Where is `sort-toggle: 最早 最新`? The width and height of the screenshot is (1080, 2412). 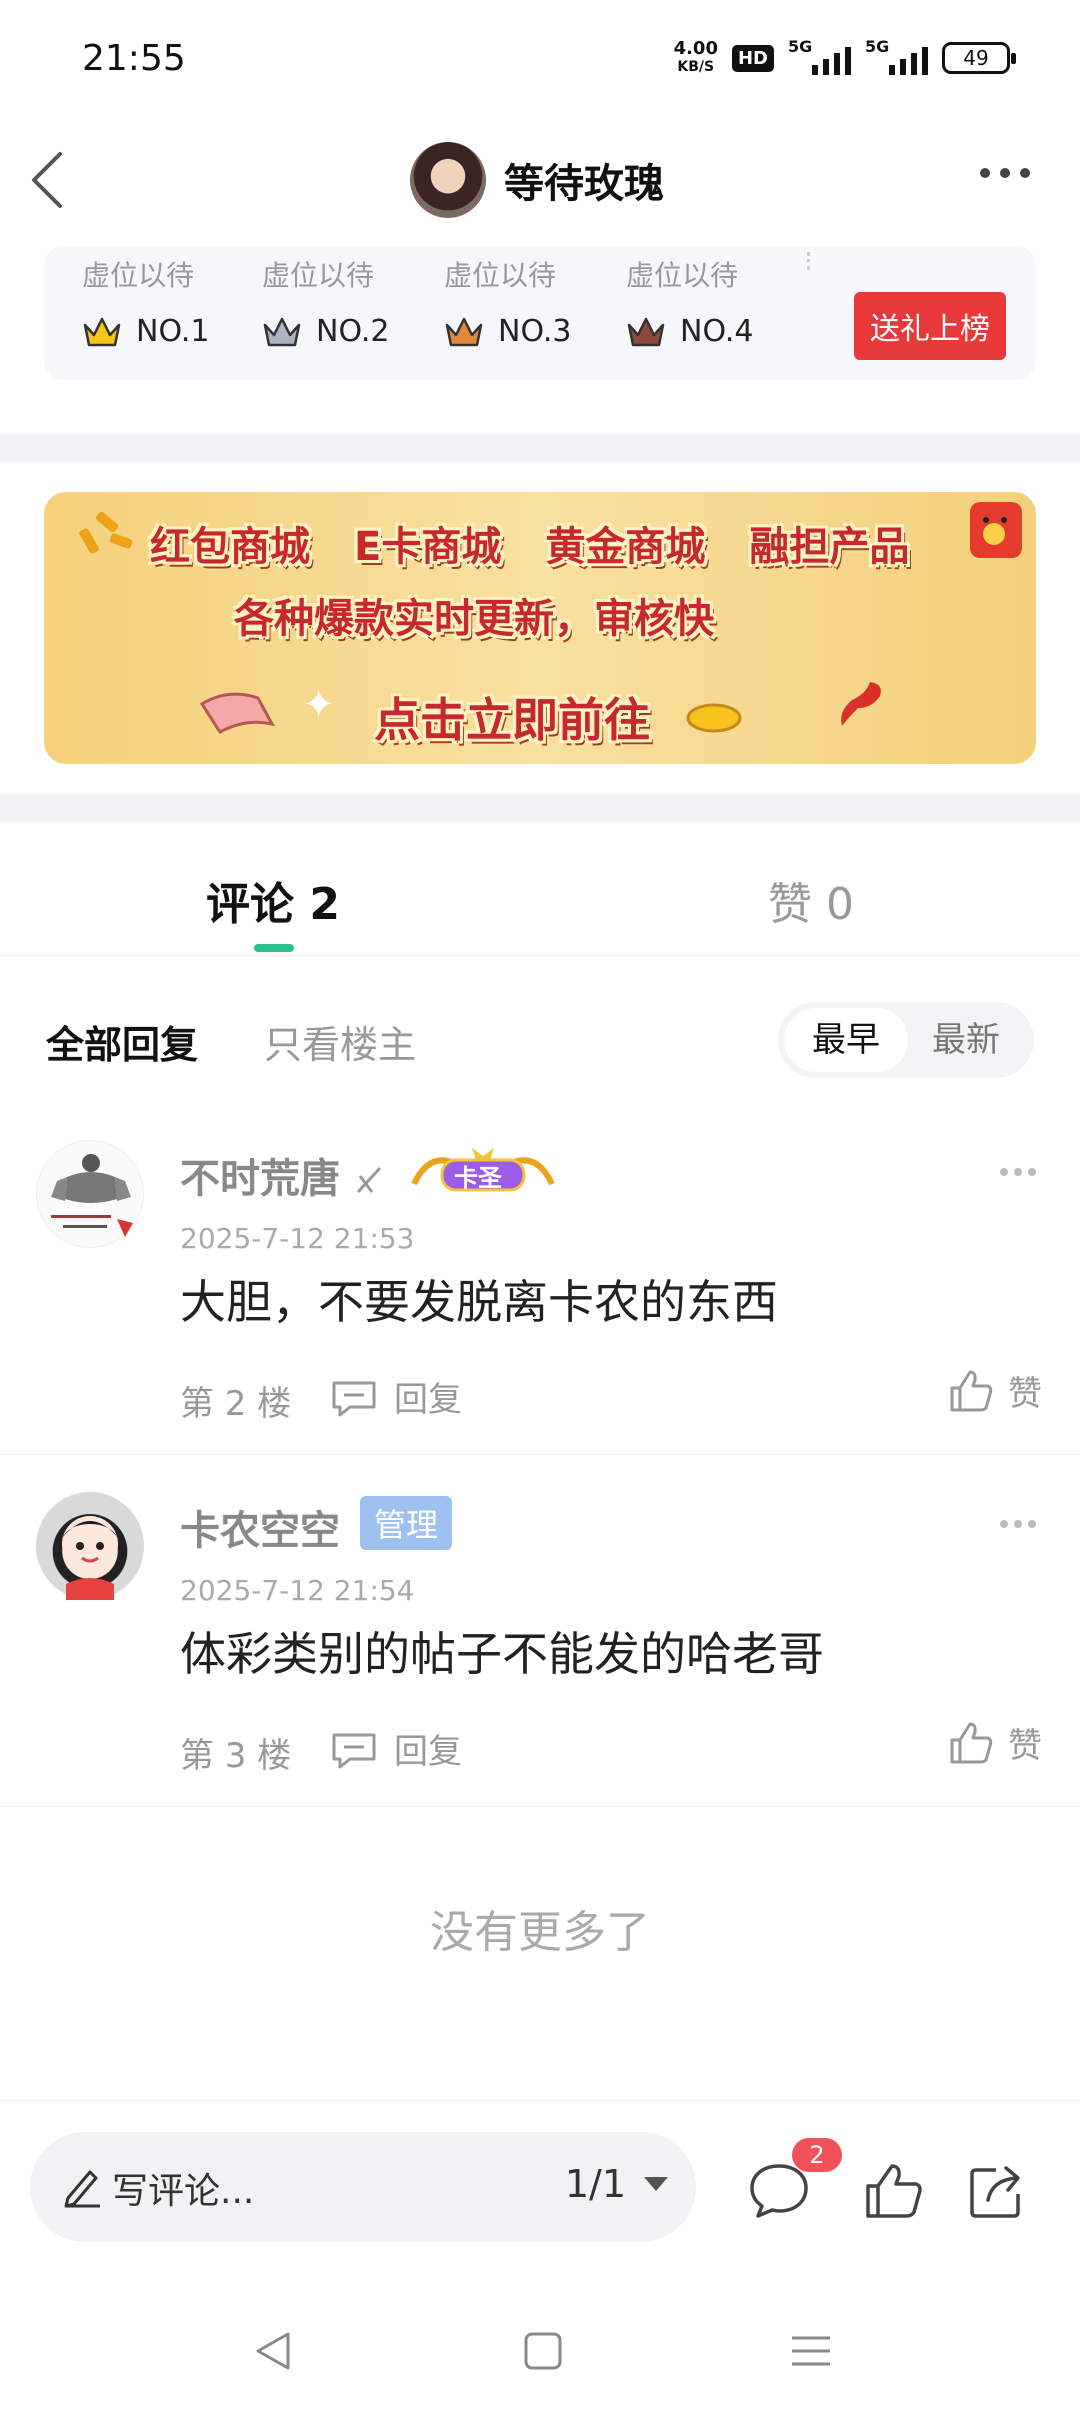 sort-toggle: 最早 最新 is located at coordinates (906, 1040).